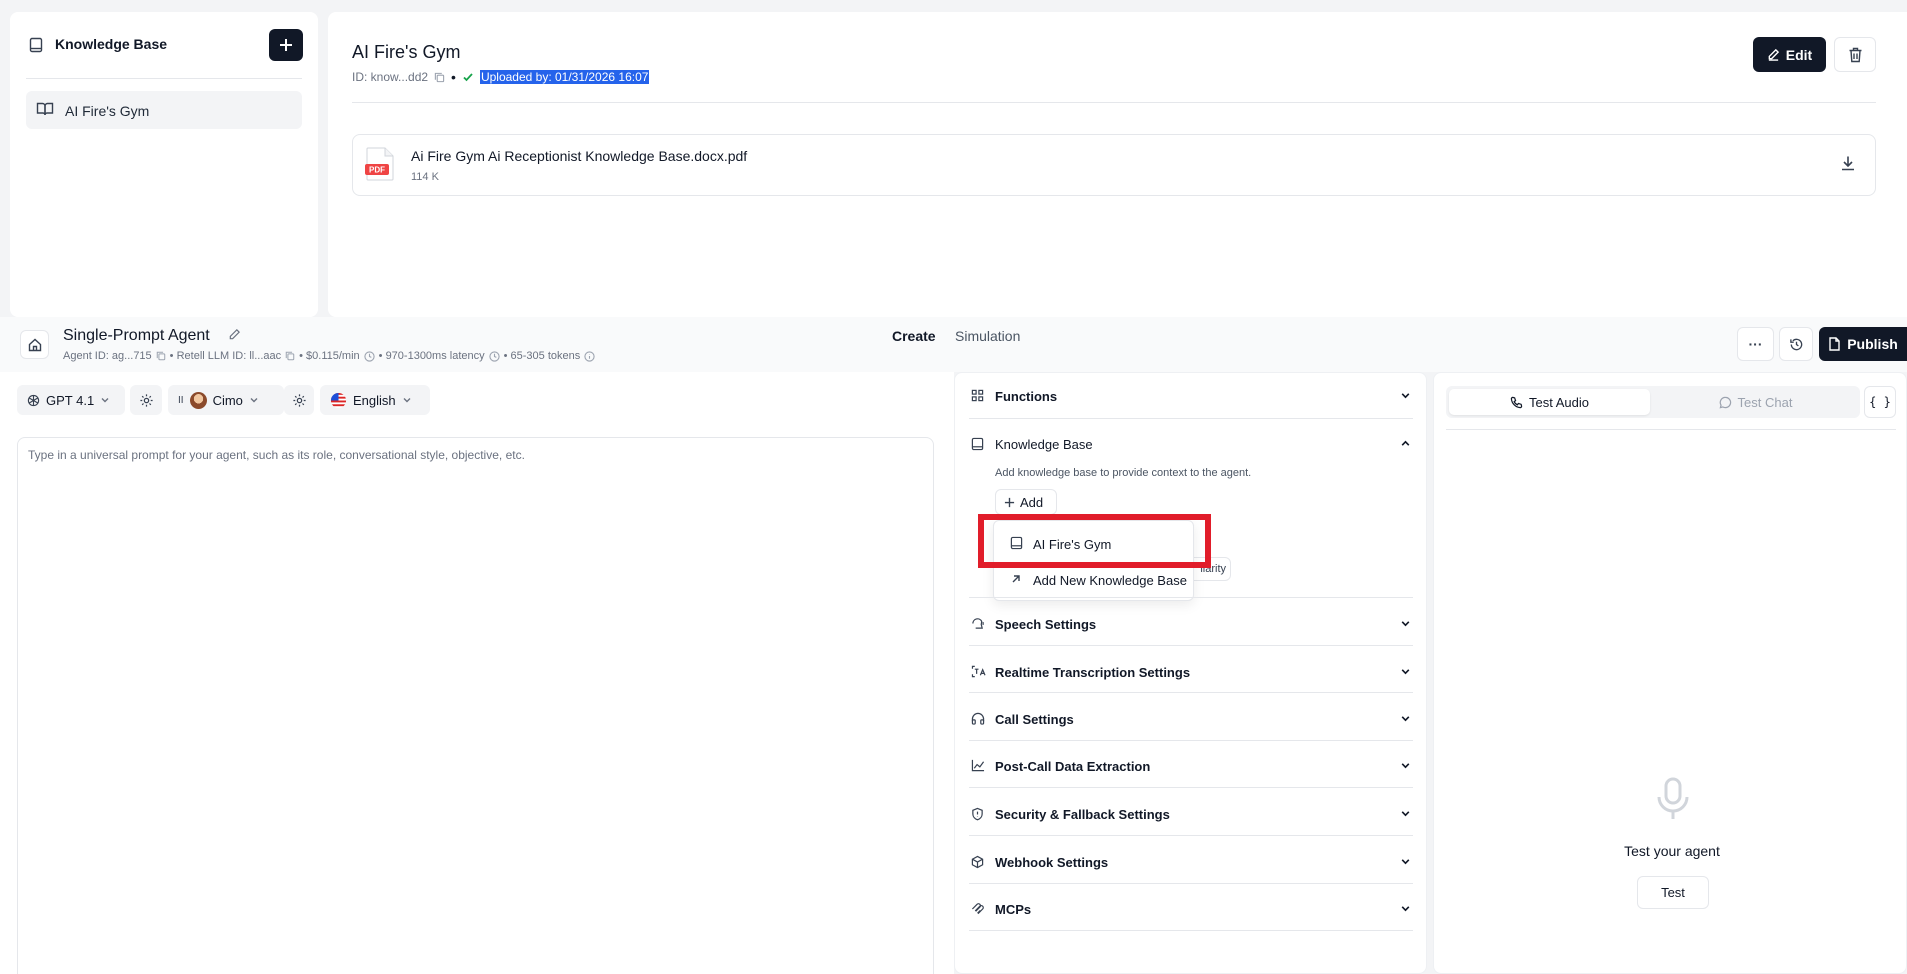  I want to click on tab-simulation: Simulation, so click(987, 336).